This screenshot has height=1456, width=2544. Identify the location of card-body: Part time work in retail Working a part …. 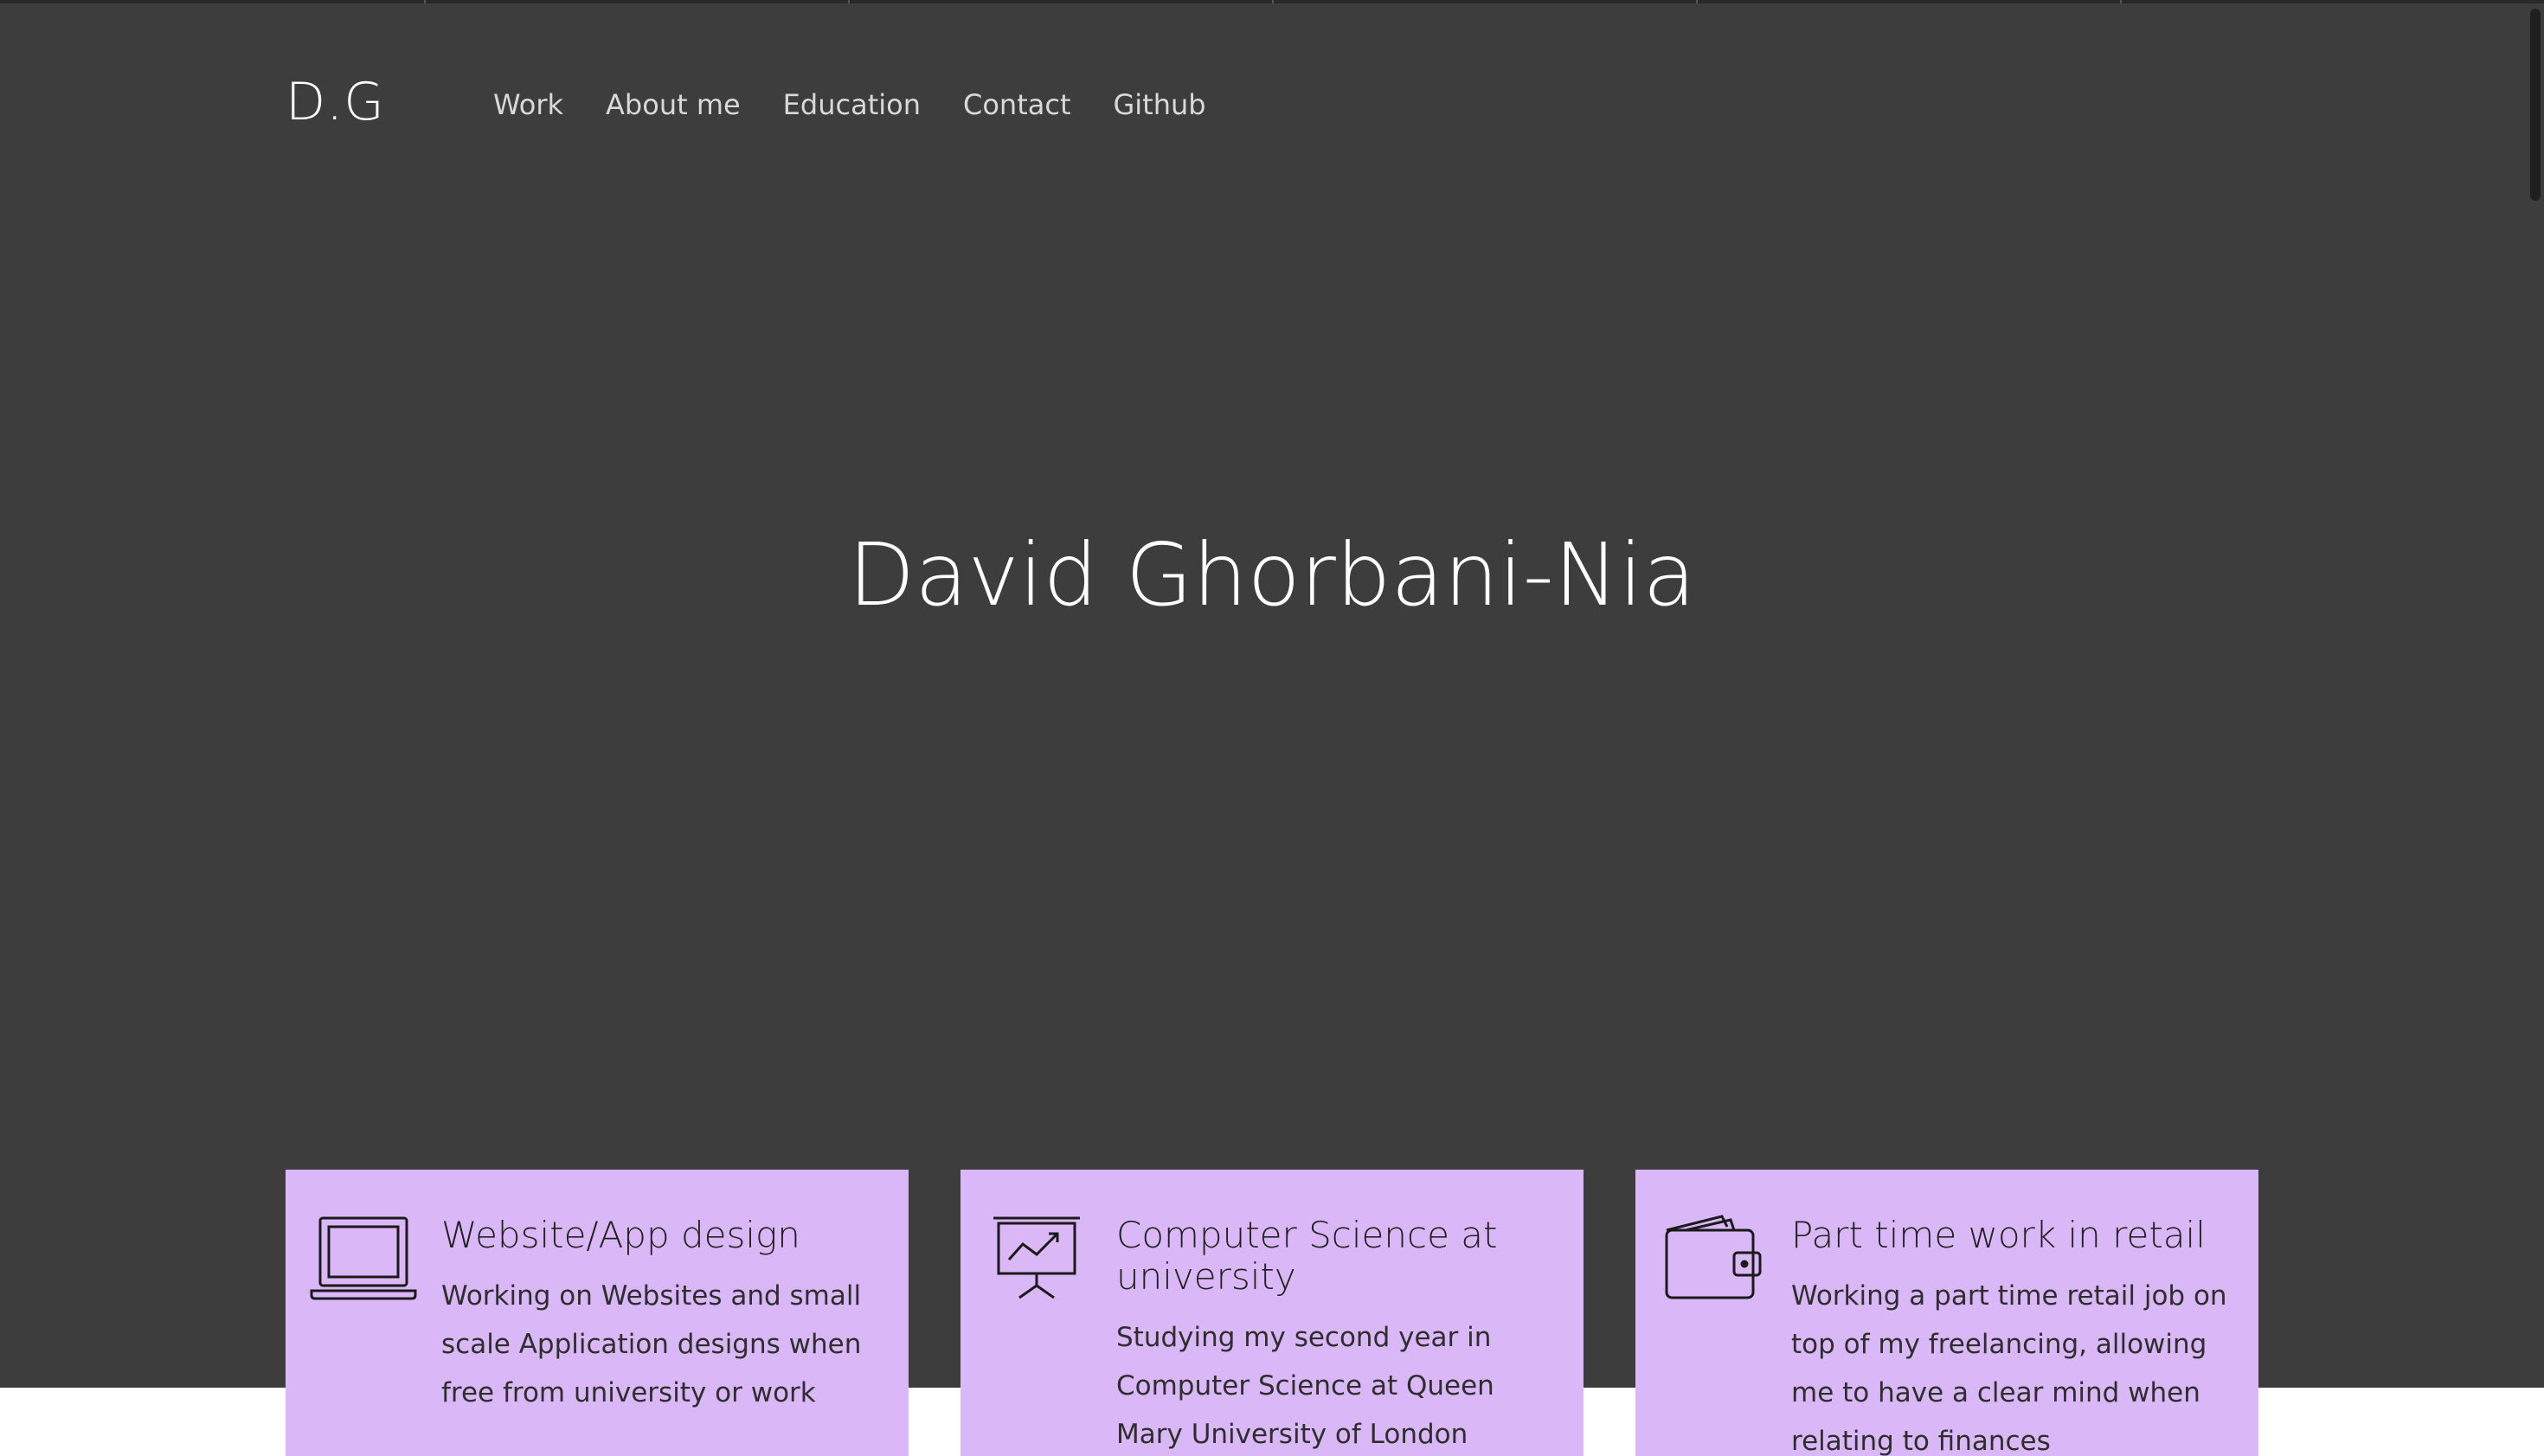
(2016, 1335).